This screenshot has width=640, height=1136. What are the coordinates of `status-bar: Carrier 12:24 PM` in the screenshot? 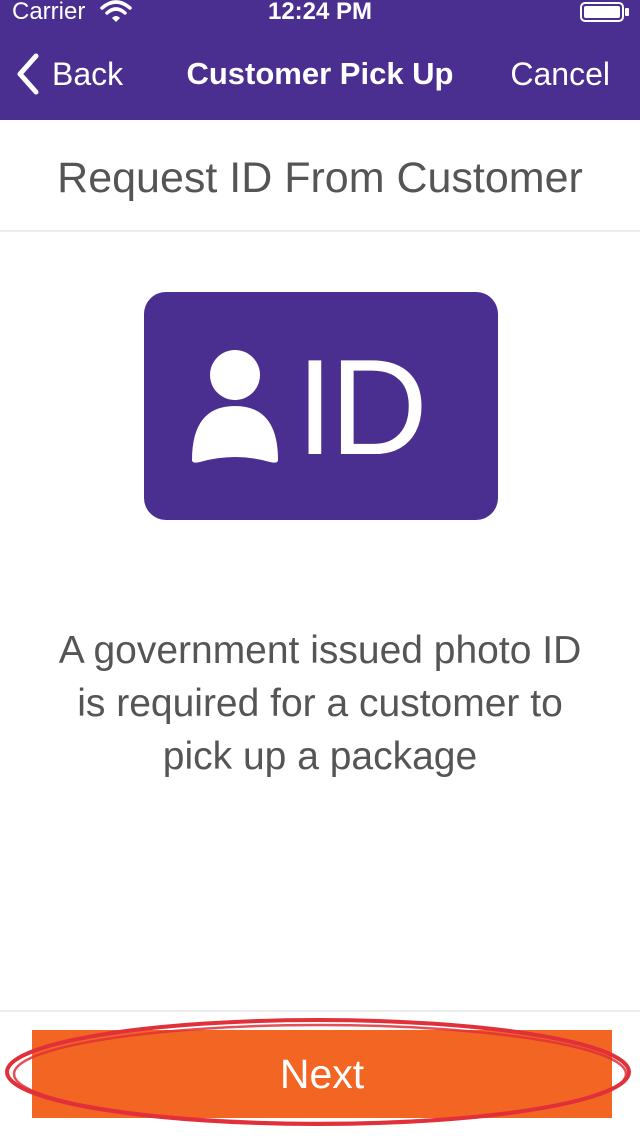 It's located at (320, 14).